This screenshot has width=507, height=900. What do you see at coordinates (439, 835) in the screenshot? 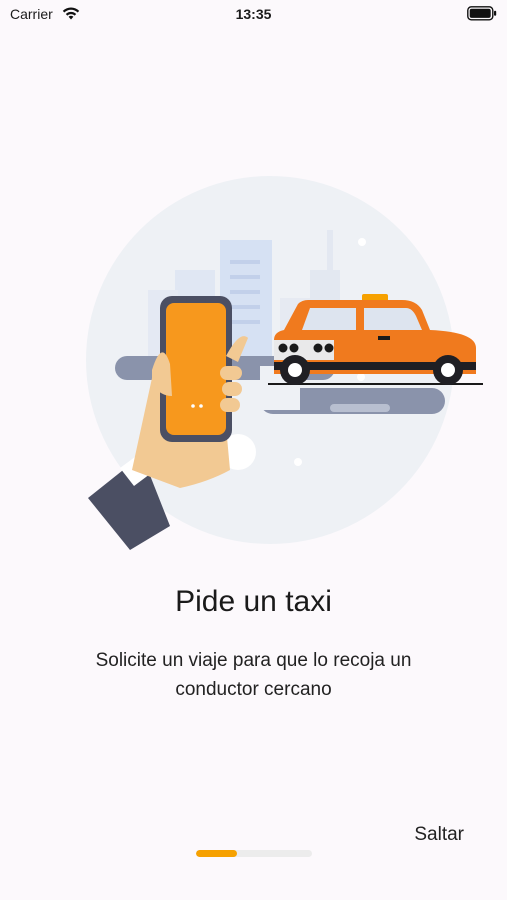
I see `skip-button: Saltar` at bounding box center [439, 835].